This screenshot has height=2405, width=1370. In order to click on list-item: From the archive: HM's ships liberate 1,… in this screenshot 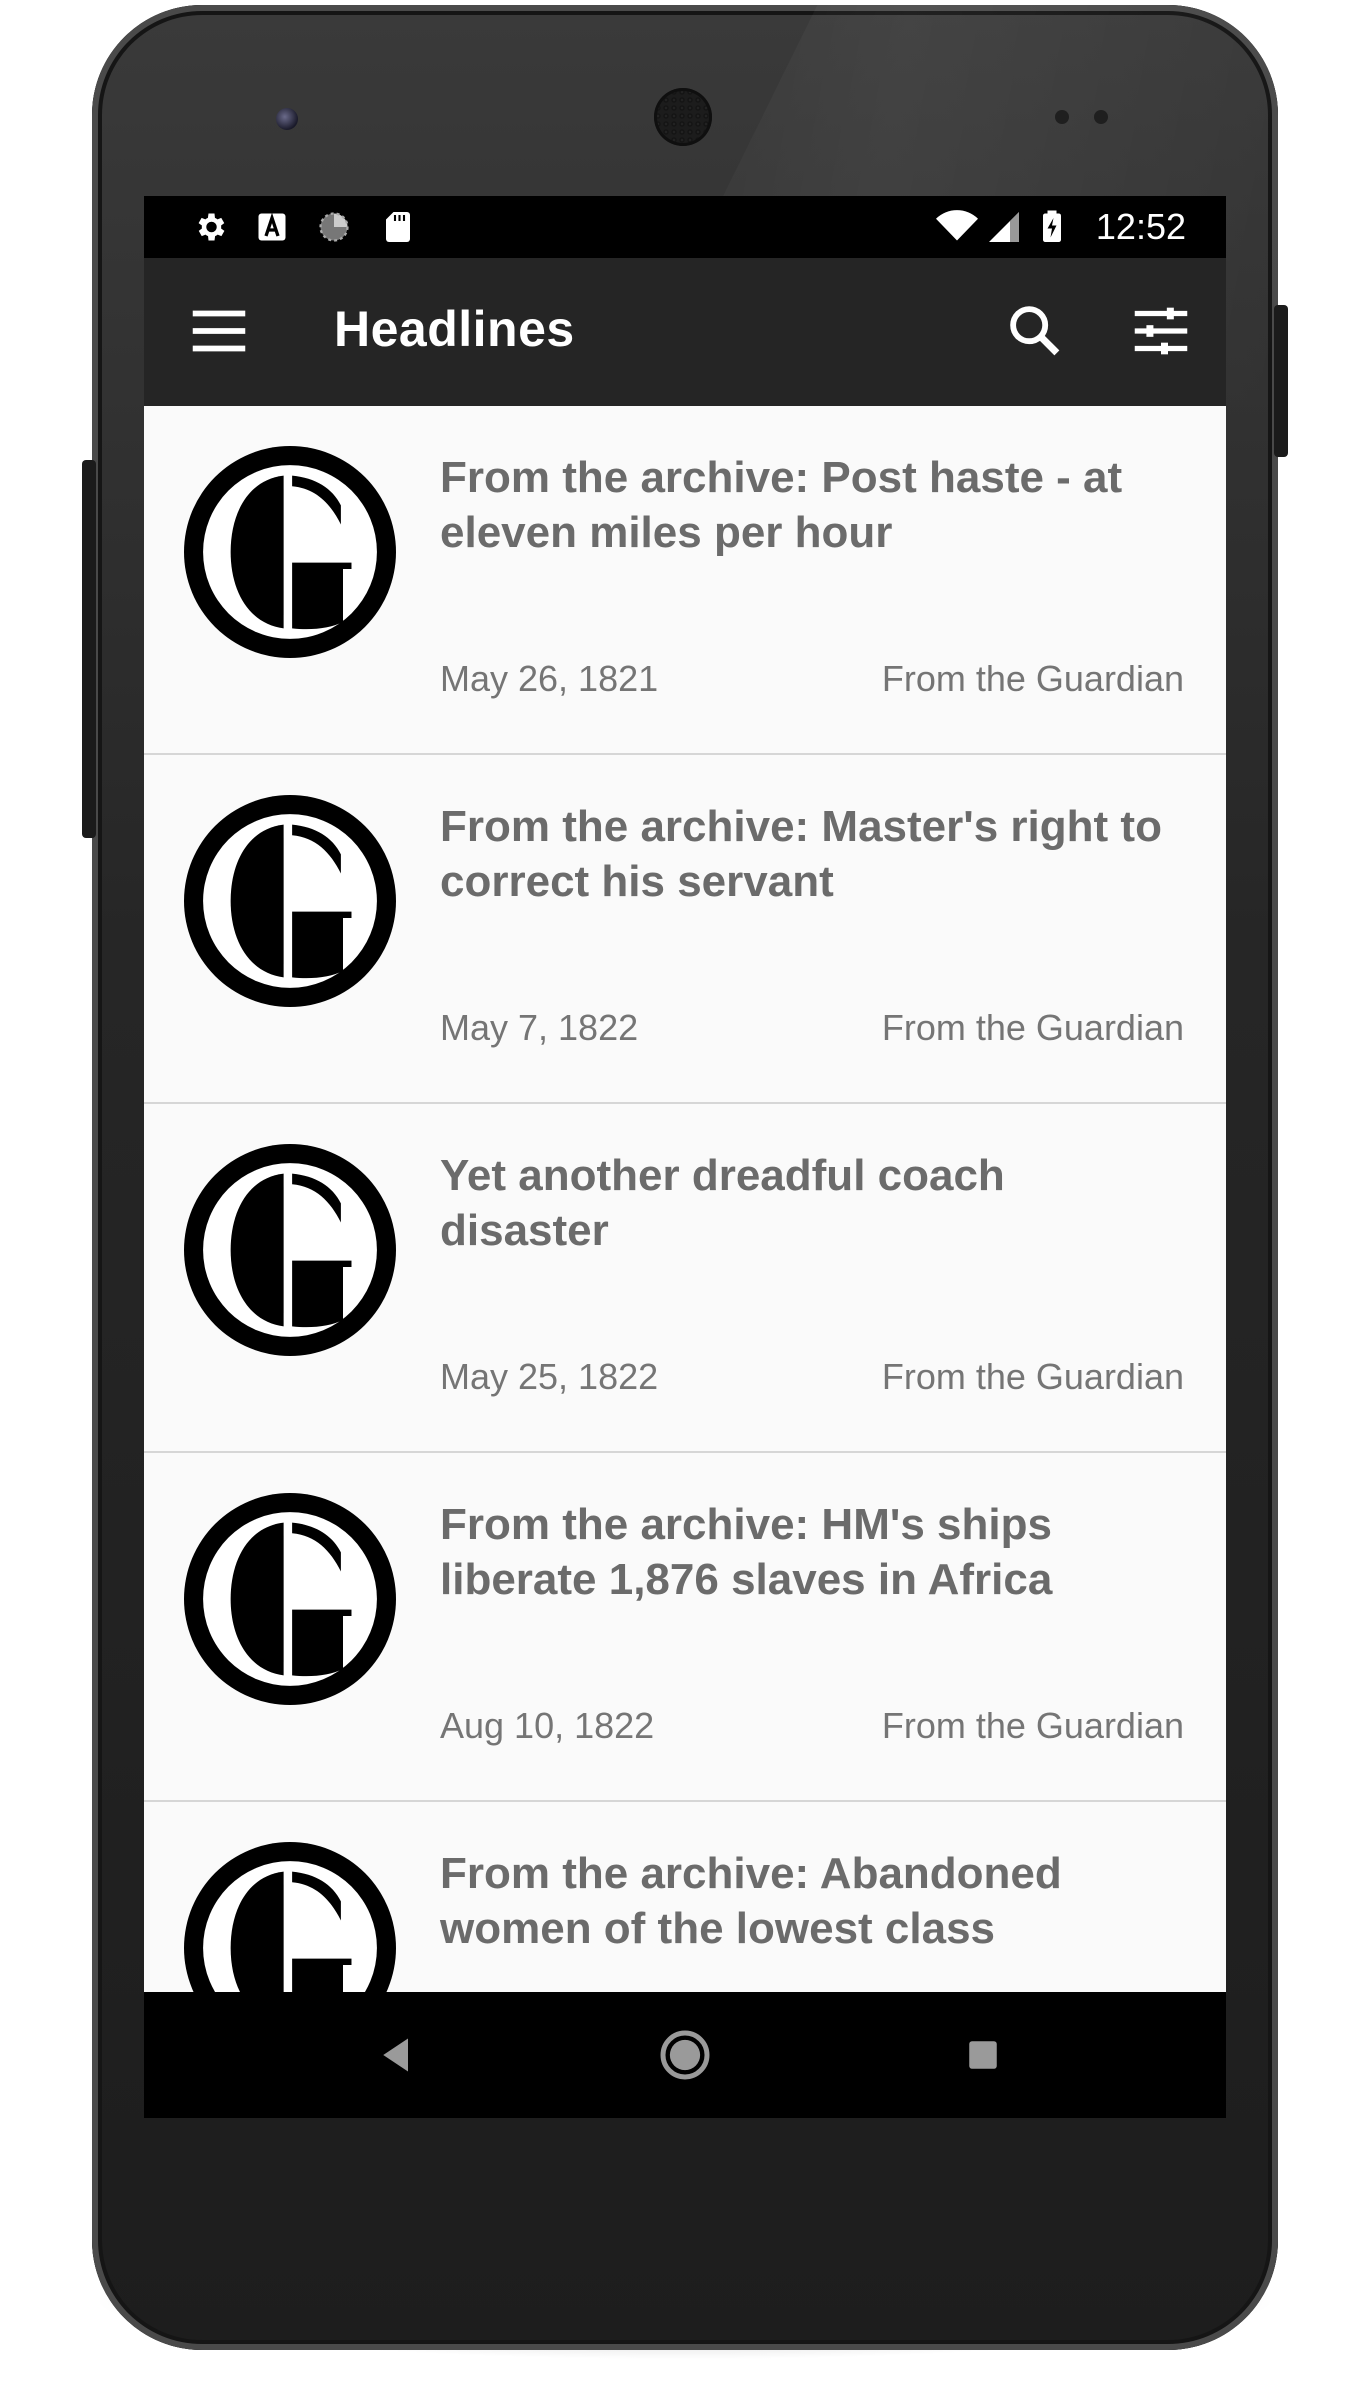, I will do `click(685, 1627)`.